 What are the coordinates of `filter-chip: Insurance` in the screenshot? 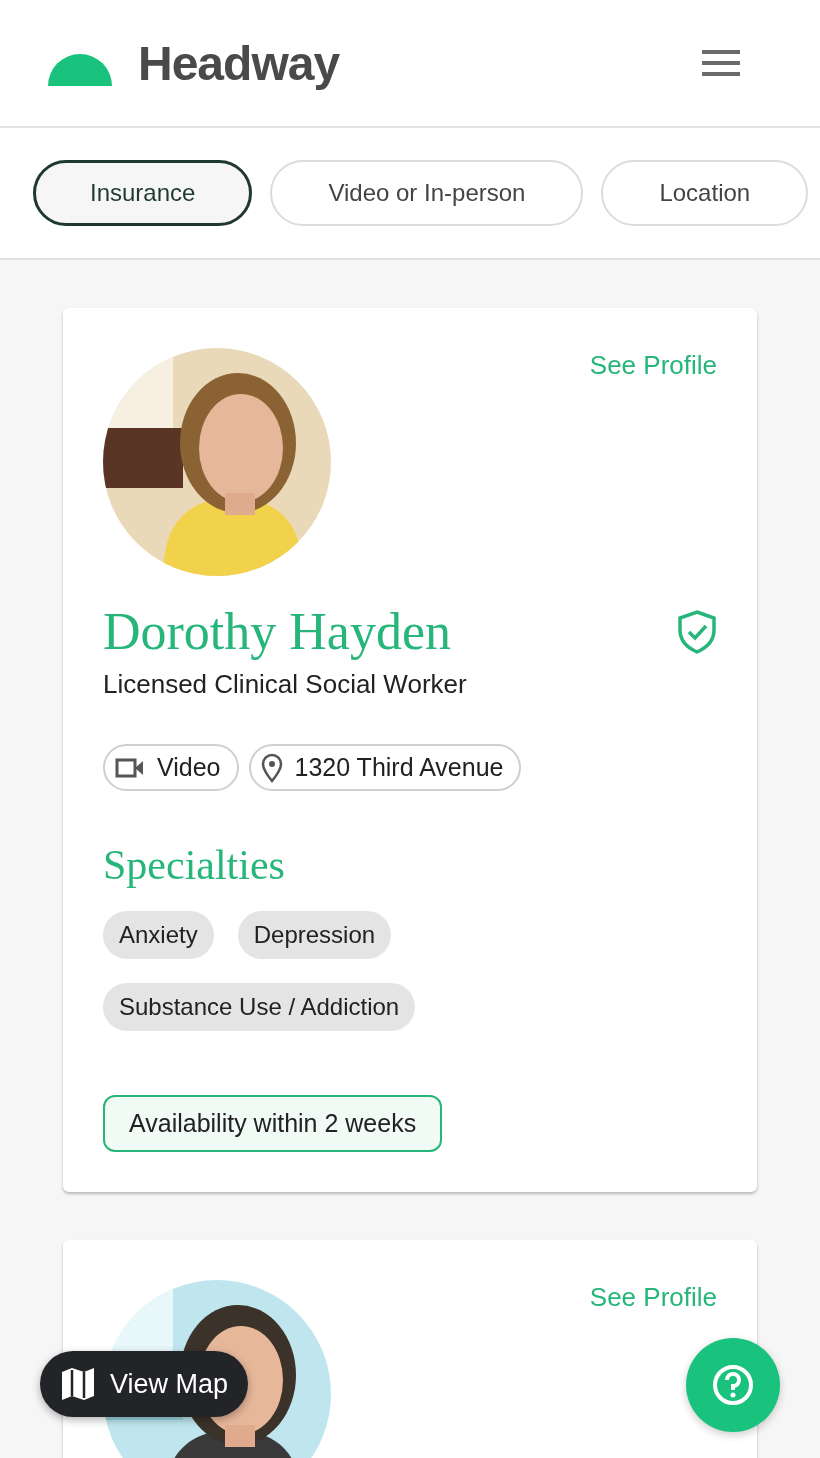 It's located at (143, 193).